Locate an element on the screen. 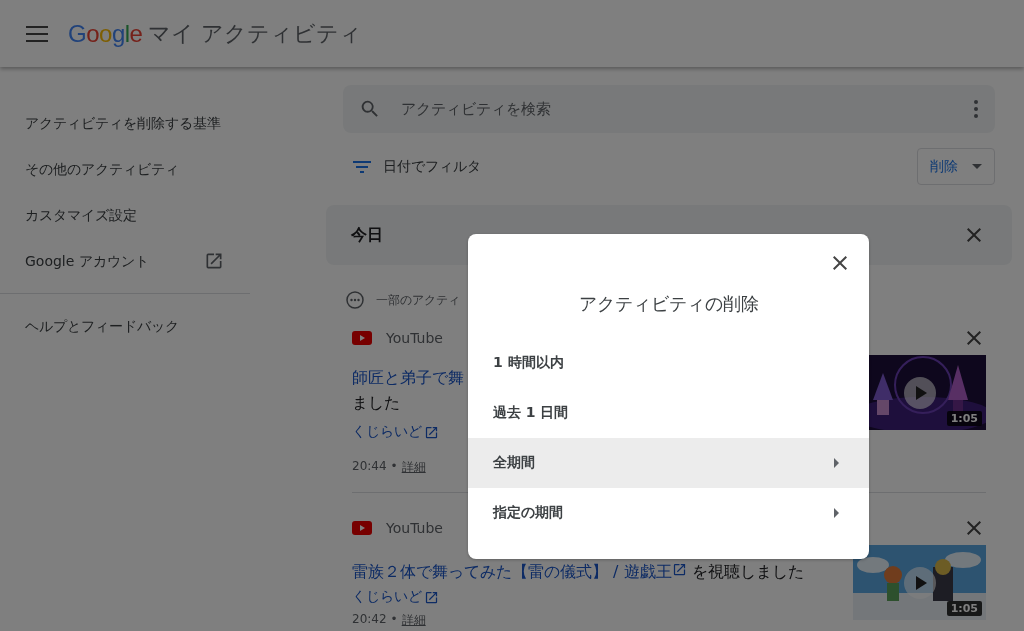 The image size is (1024, 631). sidebar-item: カスタマイズ設定 is located at coordinates (125, 215).